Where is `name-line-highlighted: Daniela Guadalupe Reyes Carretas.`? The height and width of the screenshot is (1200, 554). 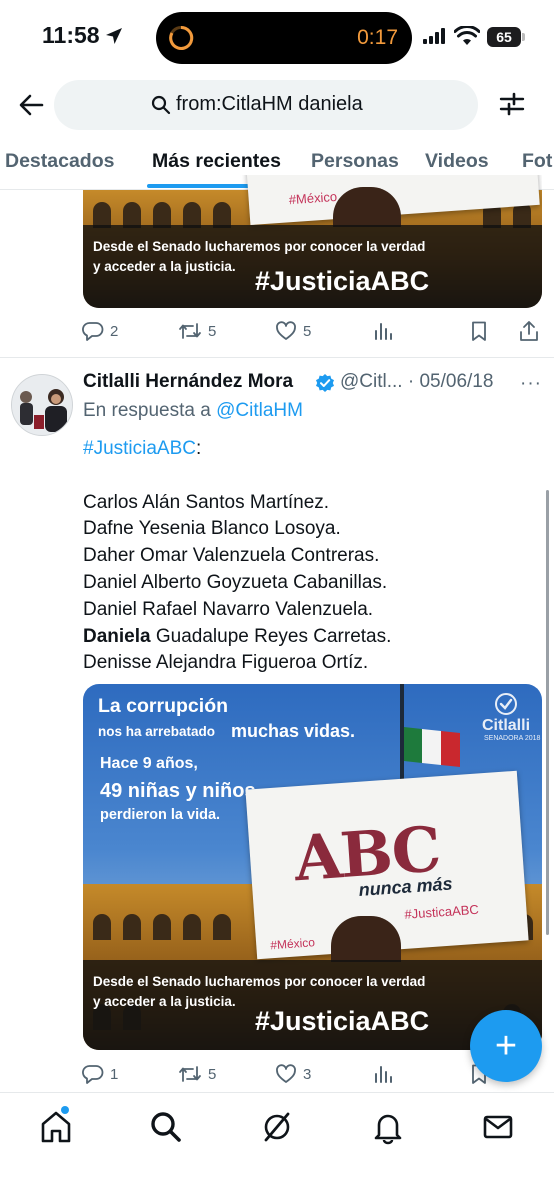 name-line-highlighted: Daniela Guadalupe Reyes Carretas. is located at coordinates (237, 637).